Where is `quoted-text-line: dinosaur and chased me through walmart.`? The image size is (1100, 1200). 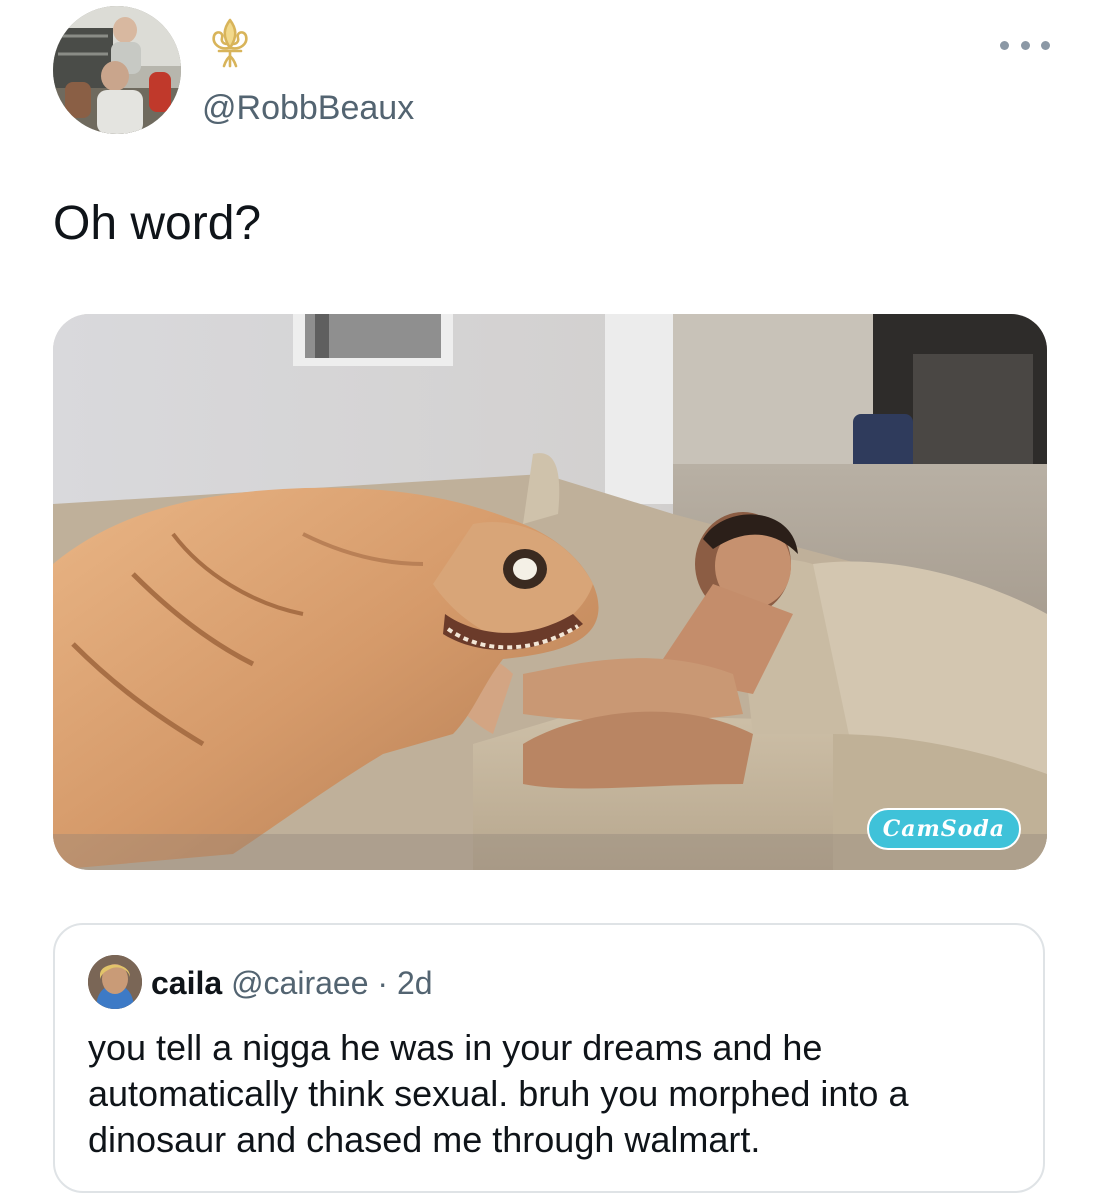
quoted-text-line: dinosaur and chased me through walmart. is located at coordinates (424, 1139).